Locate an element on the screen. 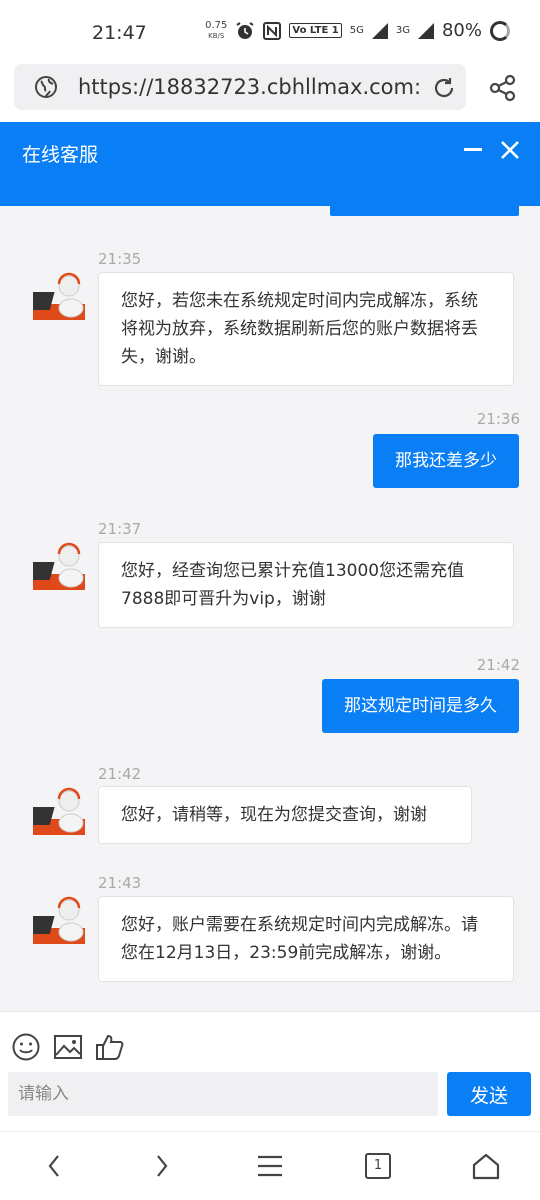  network-speed: 0.75 KB/S is located at coordinates (216, 29).